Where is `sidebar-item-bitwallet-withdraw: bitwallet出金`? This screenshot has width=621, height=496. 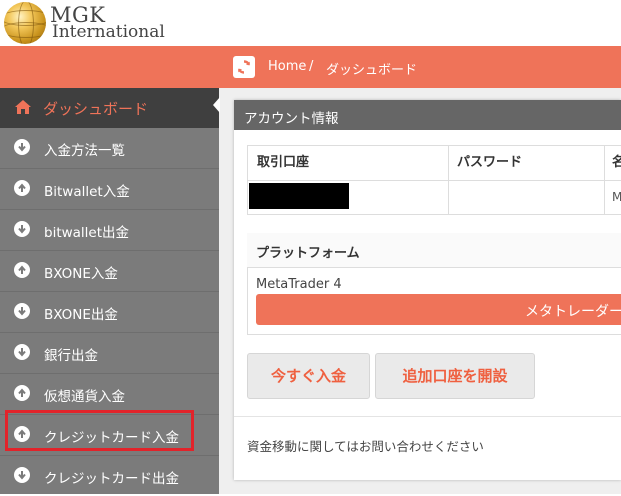
sidebar-item-bitwallet-withdraw: bitwallet出金 is located at coordinates (109, 230).